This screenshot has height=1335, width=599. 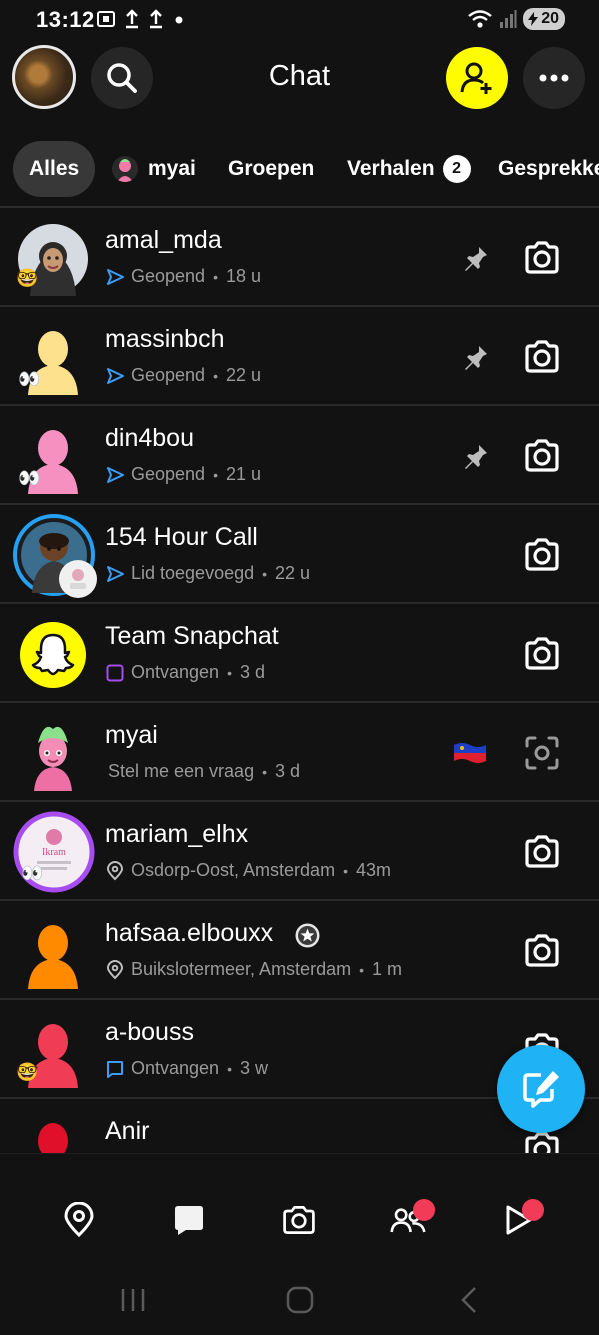 I want to click on chat-row-amal_mda: 🤓 amal_mda Geopend • 18 u, so click(x=299, y=257).